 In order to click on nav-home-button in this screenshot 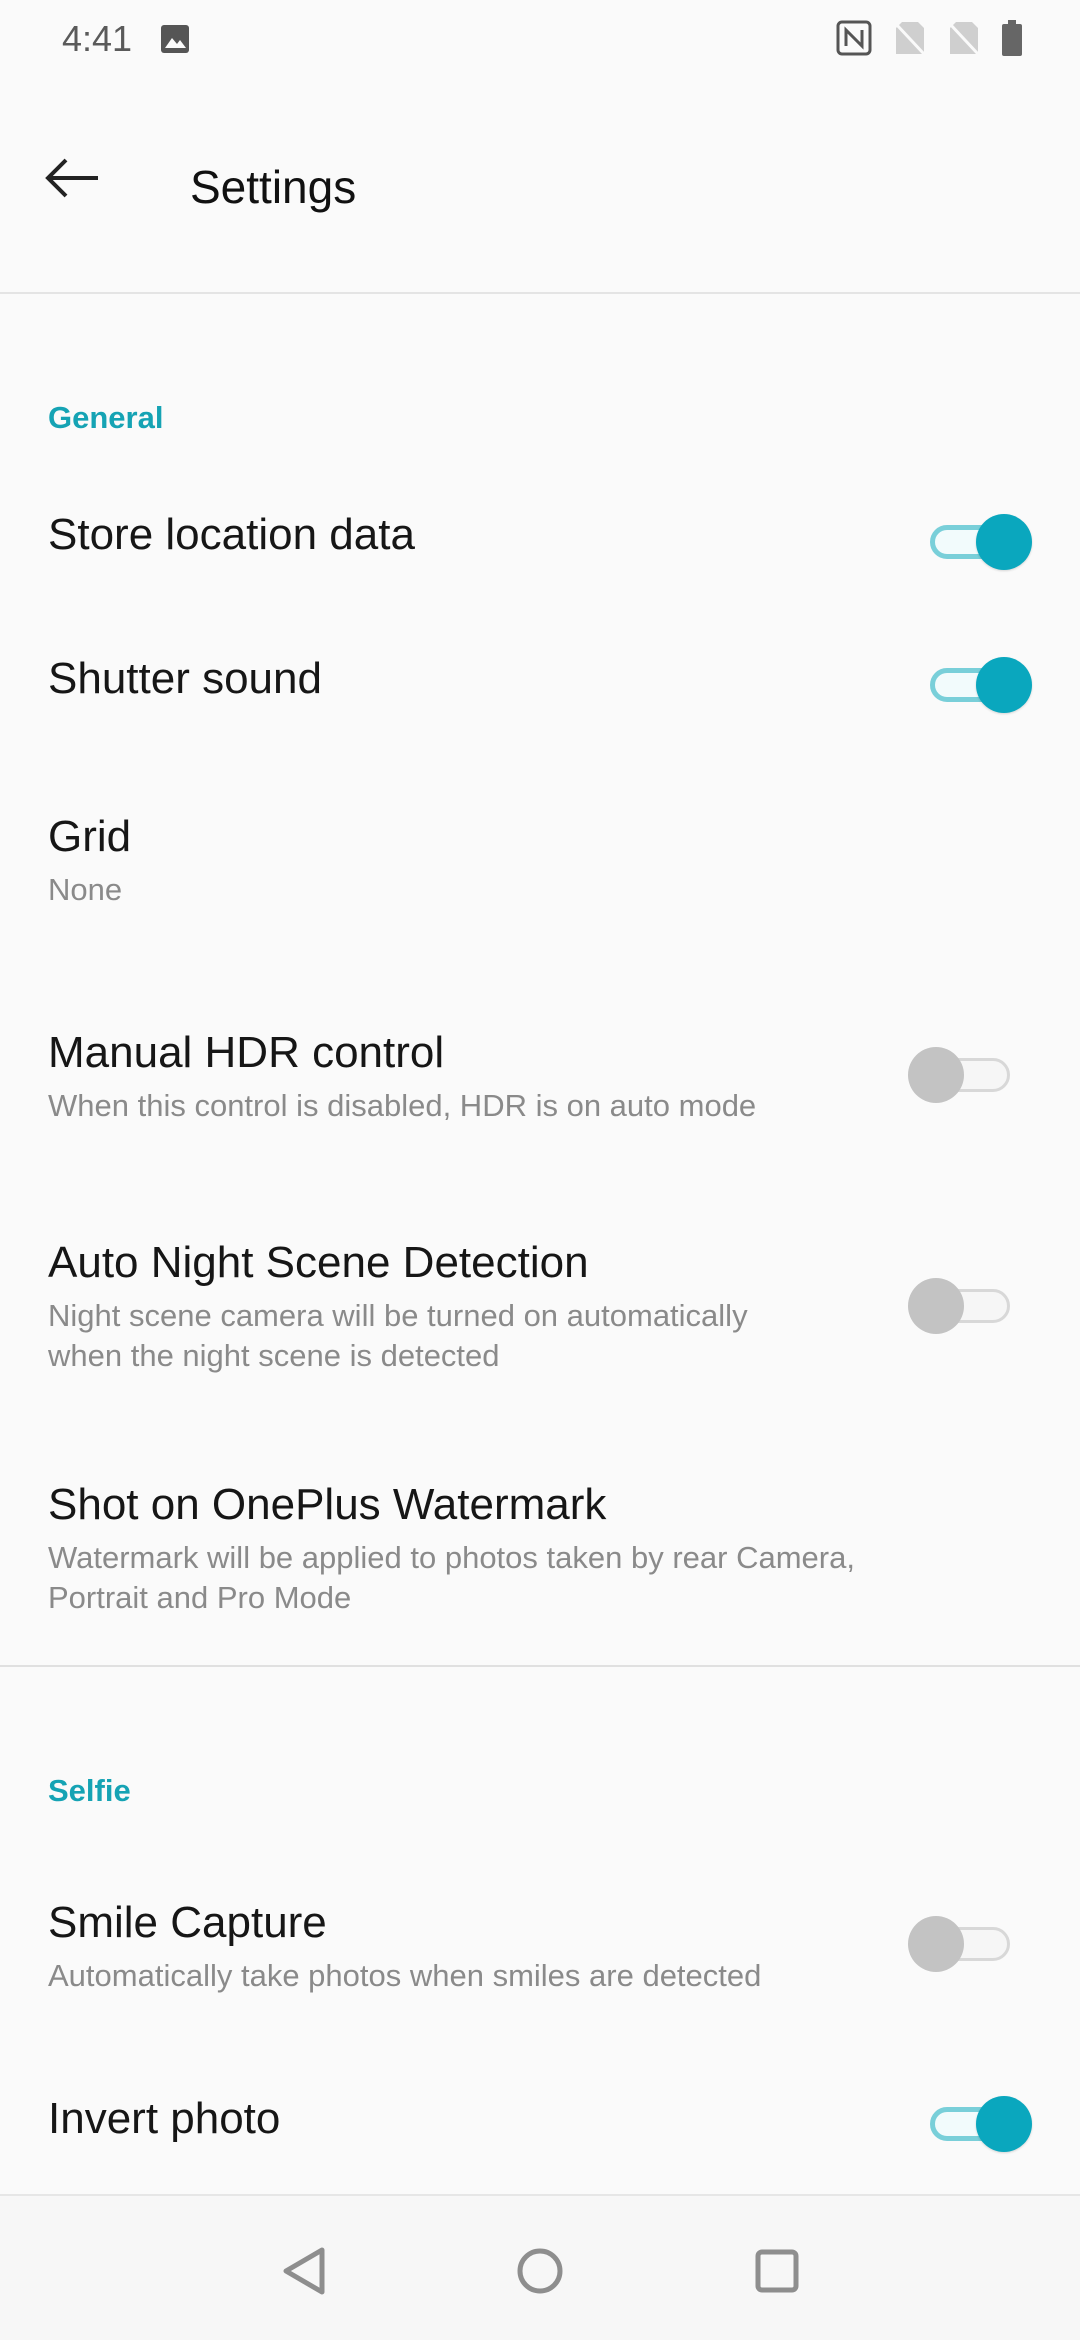, I will do `click(540, 2271)`.